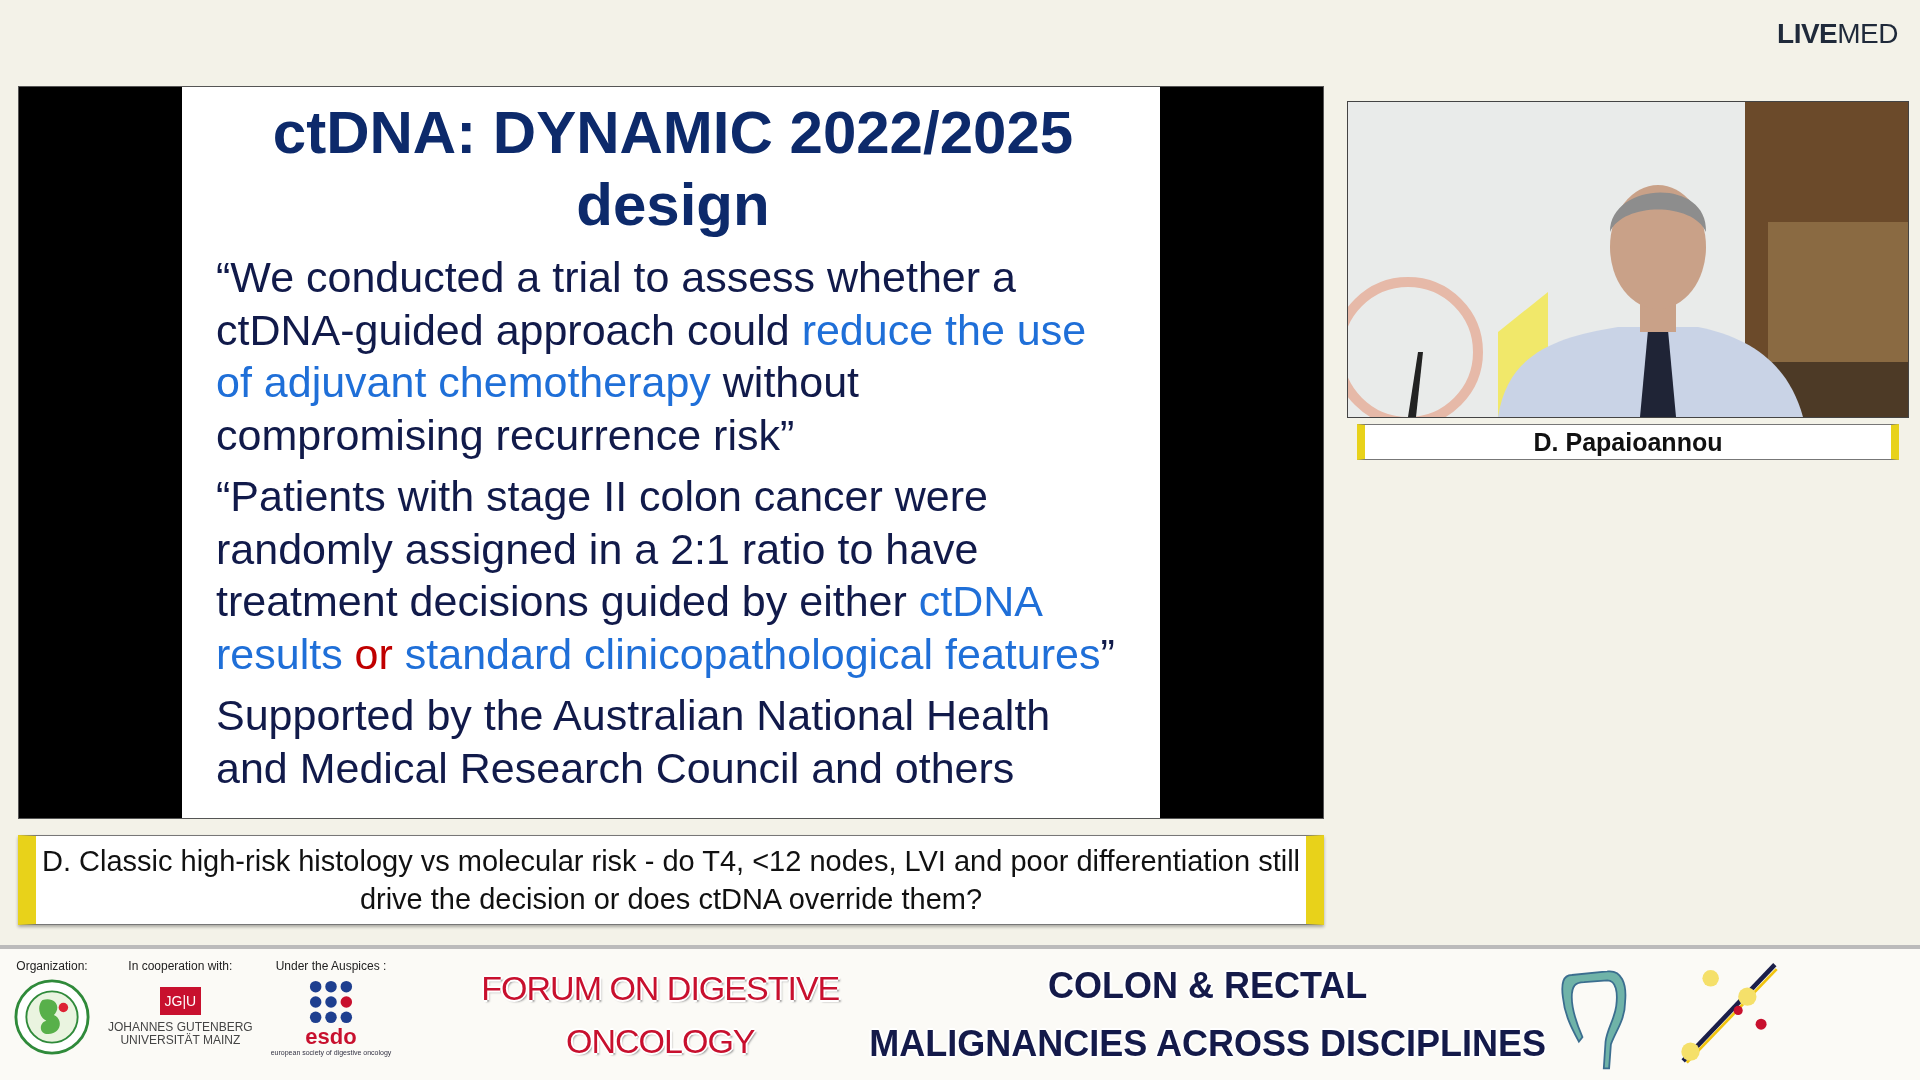 The width and height of the screenshot is (1920, 1080). Describe the element at coordinates (671, 880) in the screenshot. I see `caption-text: D. Classic high-risk histology vs molecular risk - do T4, <12 nodes, LVI and poor differentiation still drive the decision or does ctDNA override them?` at that location.